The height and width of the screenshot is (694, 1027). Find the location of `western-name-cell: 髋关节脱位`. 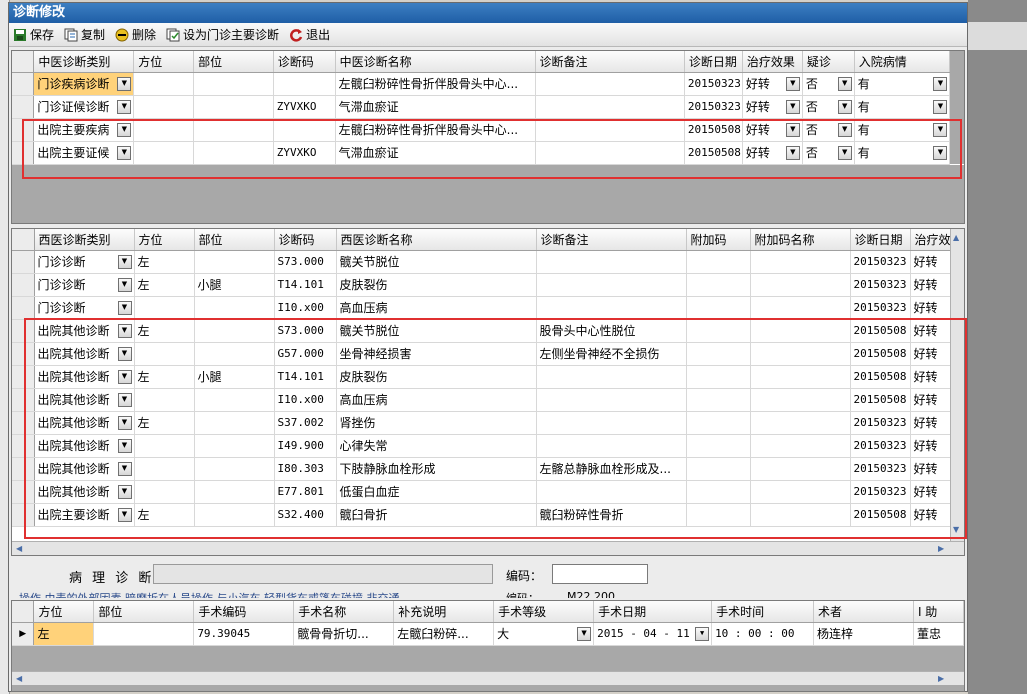

western-name-cell: 髋关节脱位 is located at coordinates (436, 331).